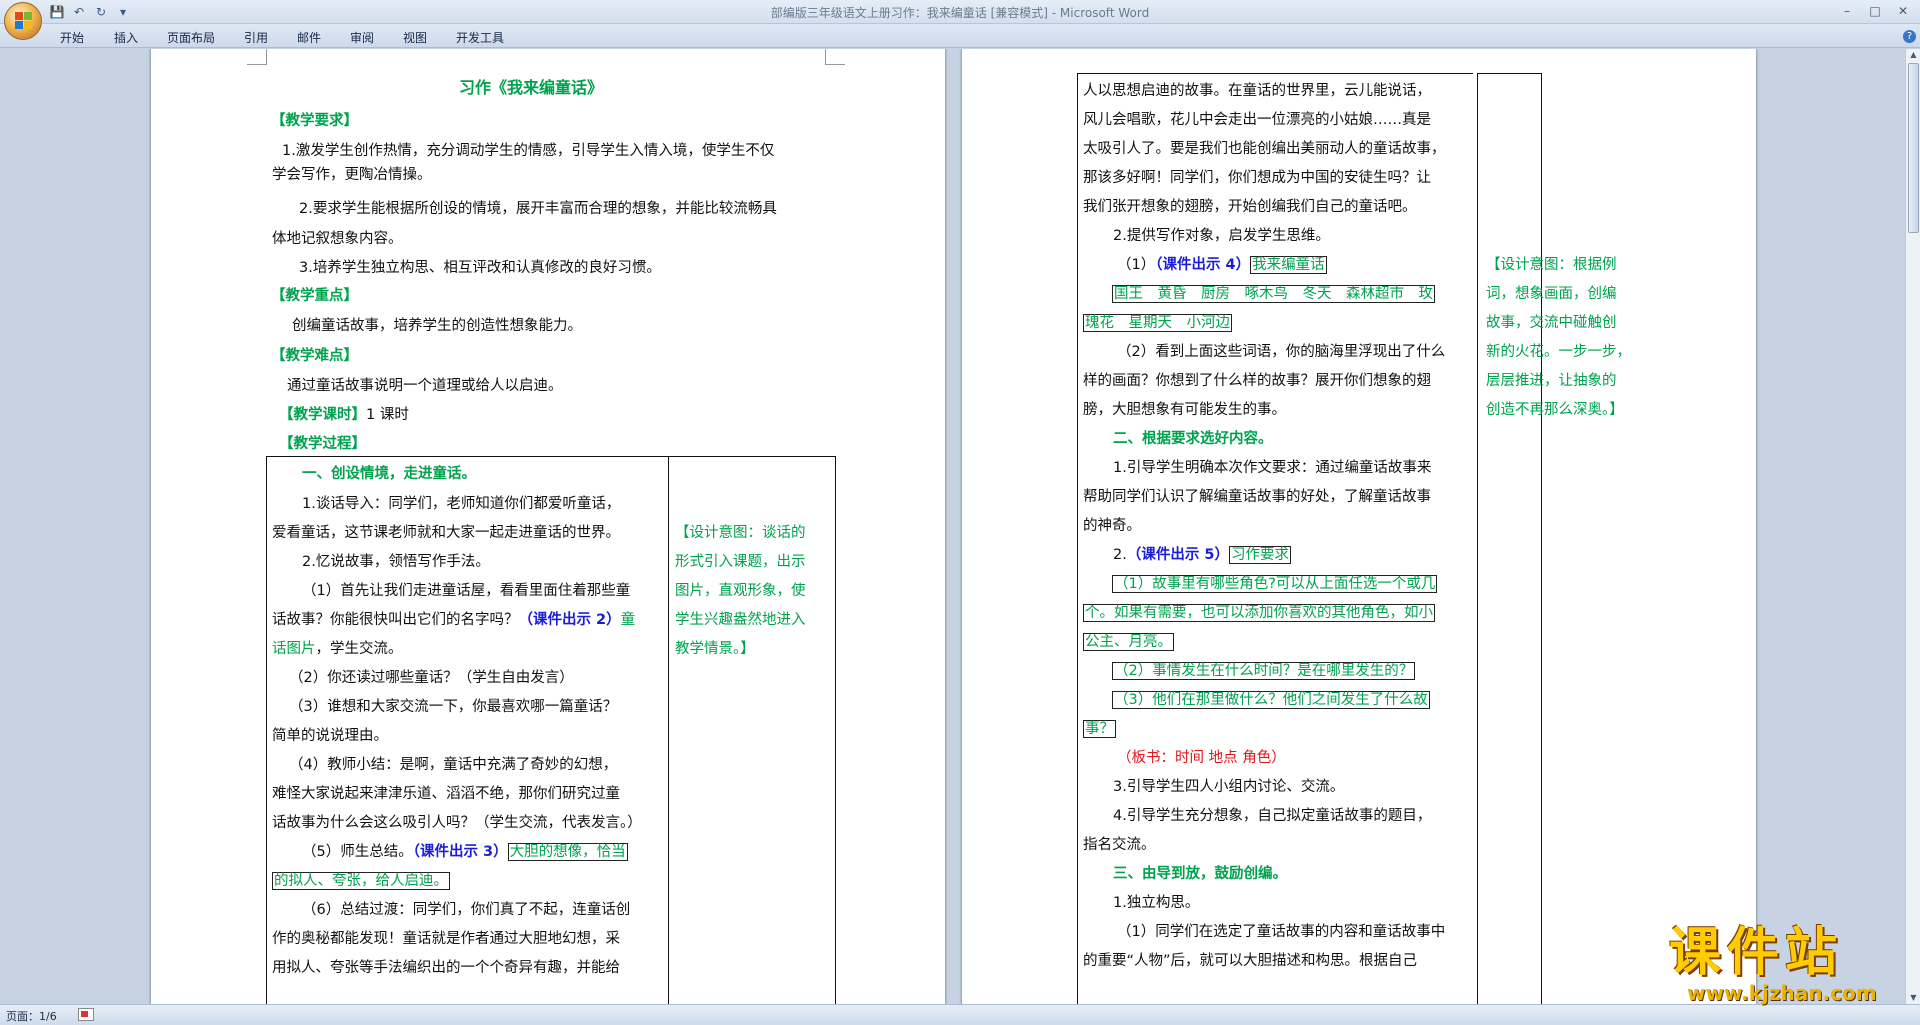 This screenshot has width=1920, height=1025. I want to click on paragraph-line: （4）教师小结：是啊，童话中充满了奇妙的幻想，, so click(453, 765).